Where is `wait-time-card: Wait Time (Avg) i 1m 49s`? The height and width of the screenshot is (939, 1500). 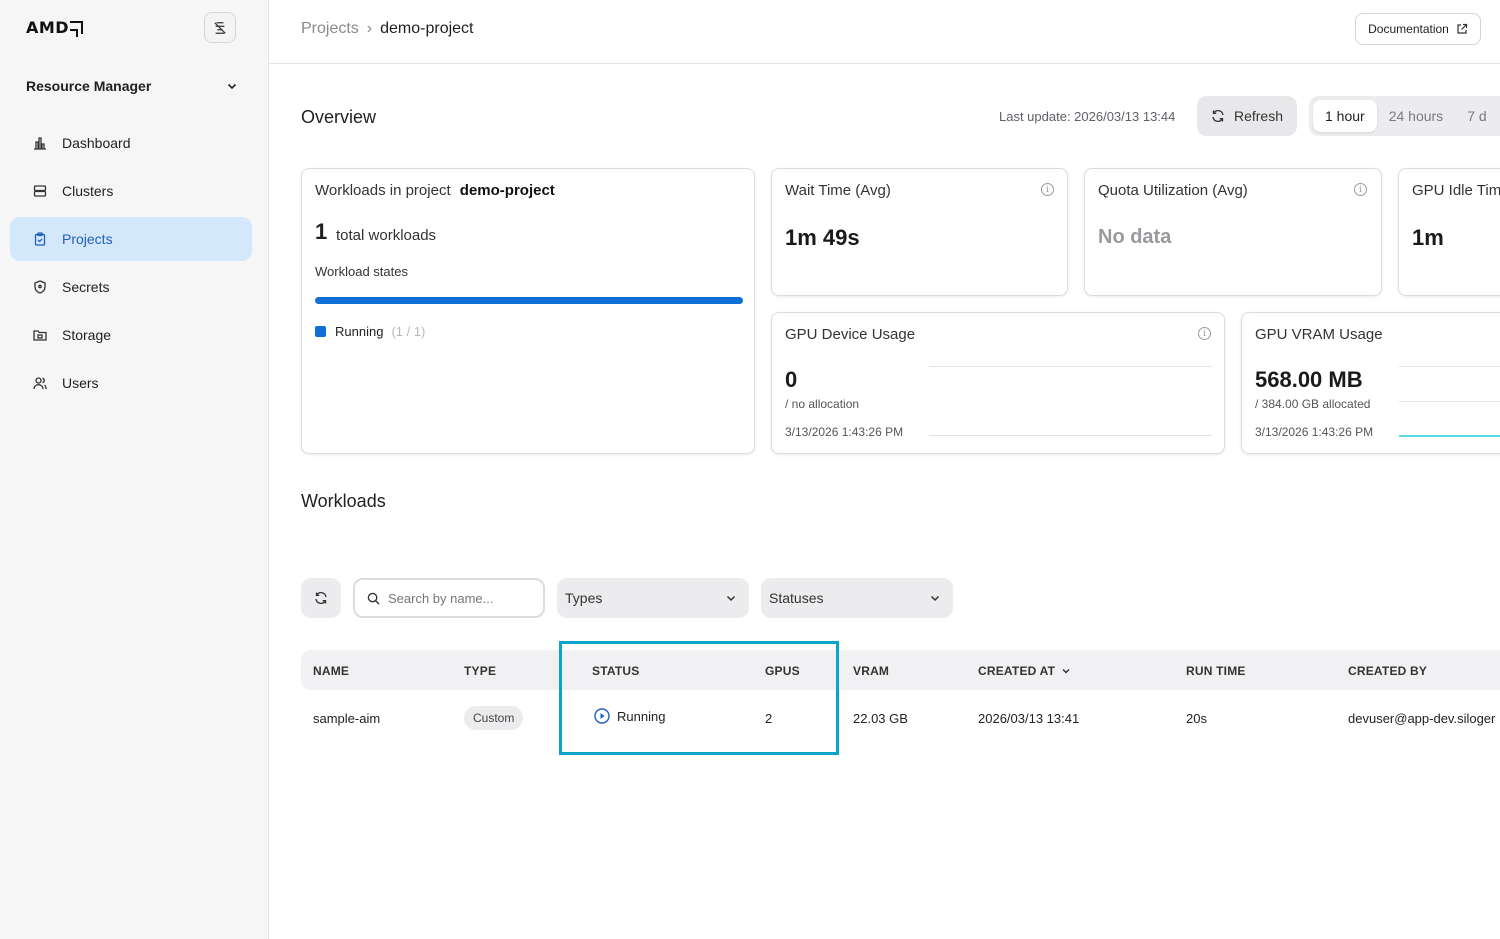
wait-time-card: Wait Time (Avg) i 1m 49s is located at coordinates (919, 232).